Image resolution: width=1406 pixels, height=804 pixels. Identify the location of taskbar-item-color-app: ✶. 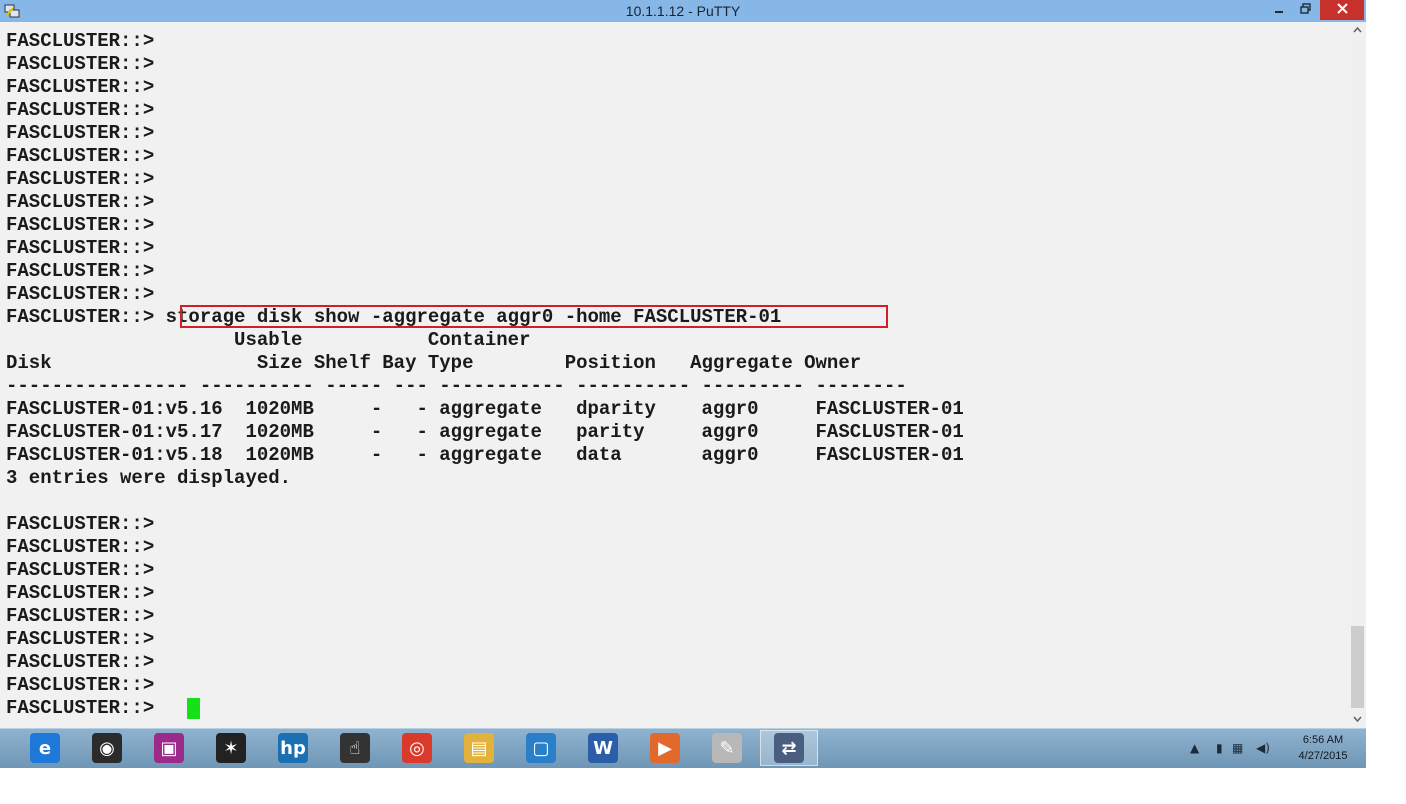
(231, 748).